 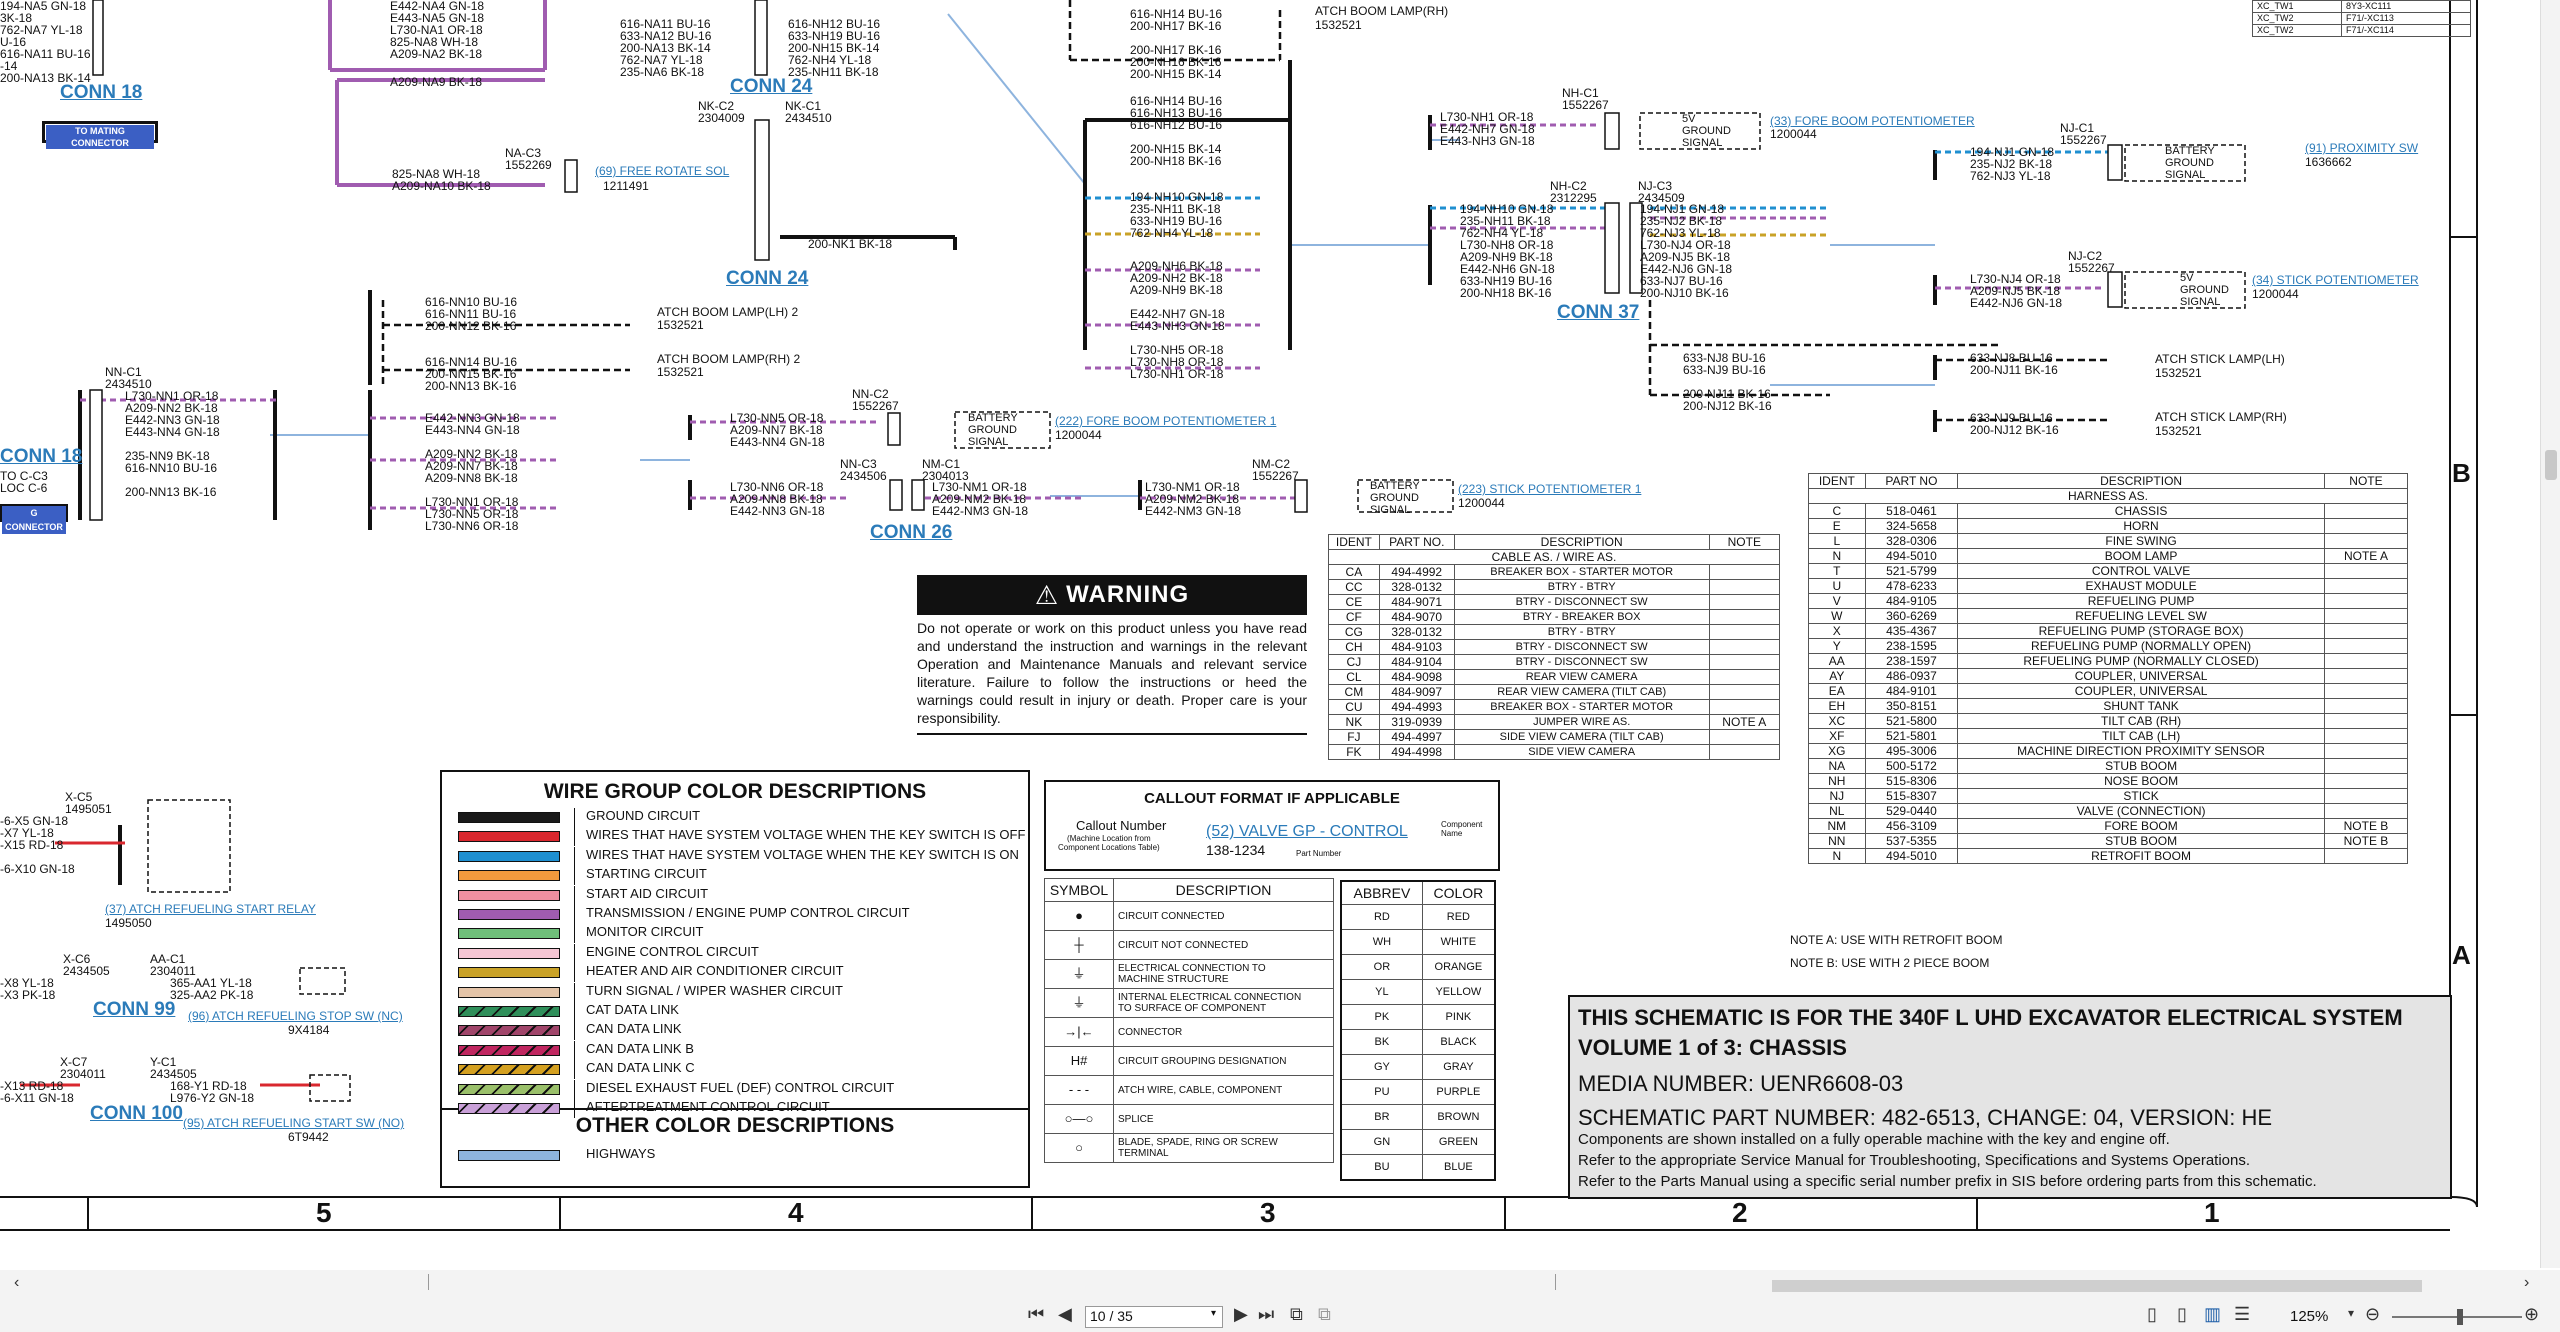 What do you see at coordinates (1872, 121) in the screenshot?
I see `fore-boom-pot-link: (33) FORE BOOM POTENTIOMETER` at bounding box center [1872, 121].